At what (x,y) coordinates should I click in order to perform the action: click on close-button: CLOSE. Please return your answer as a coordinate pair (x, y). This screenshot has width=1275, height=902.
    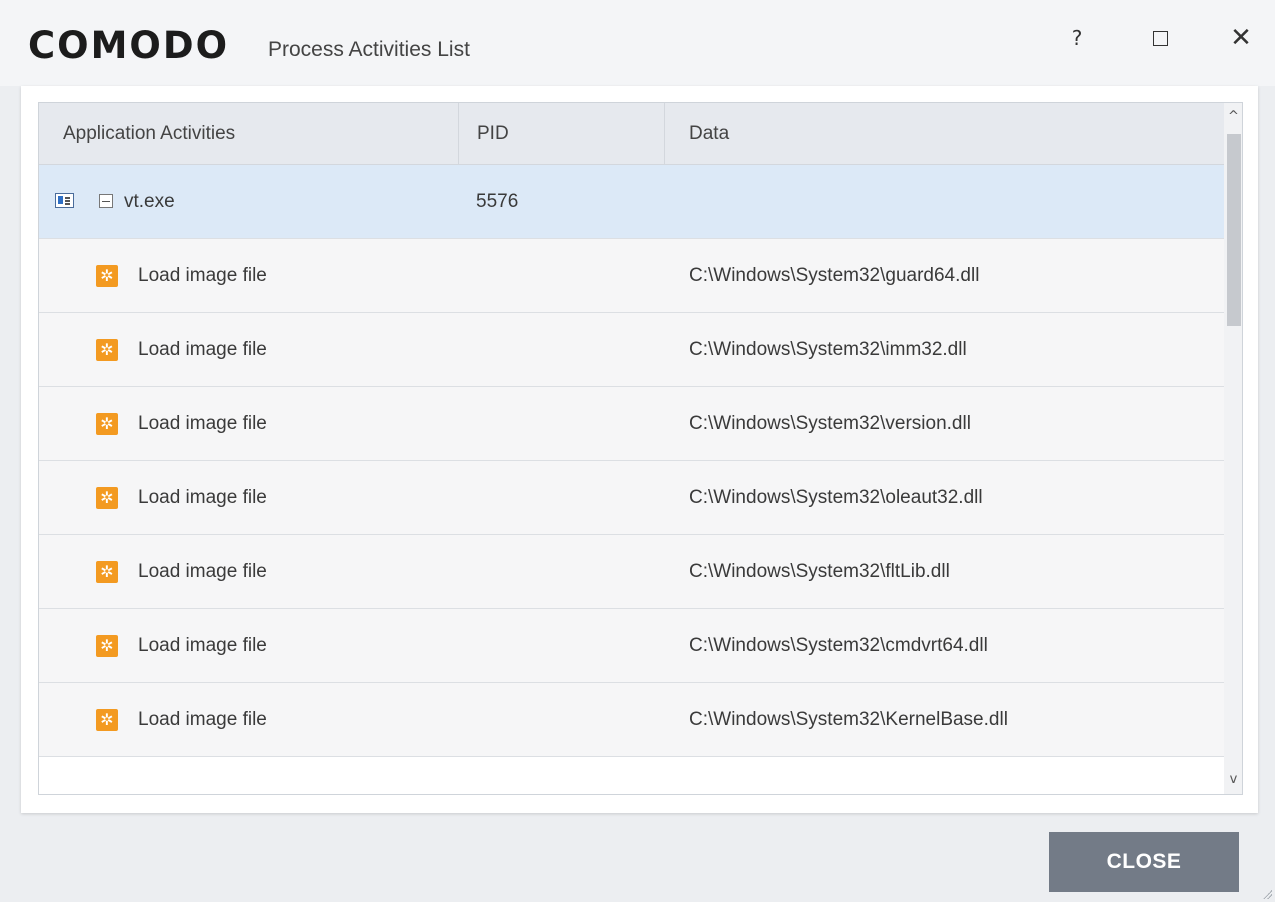
    Looking at the image, I should click on (1144, 862).